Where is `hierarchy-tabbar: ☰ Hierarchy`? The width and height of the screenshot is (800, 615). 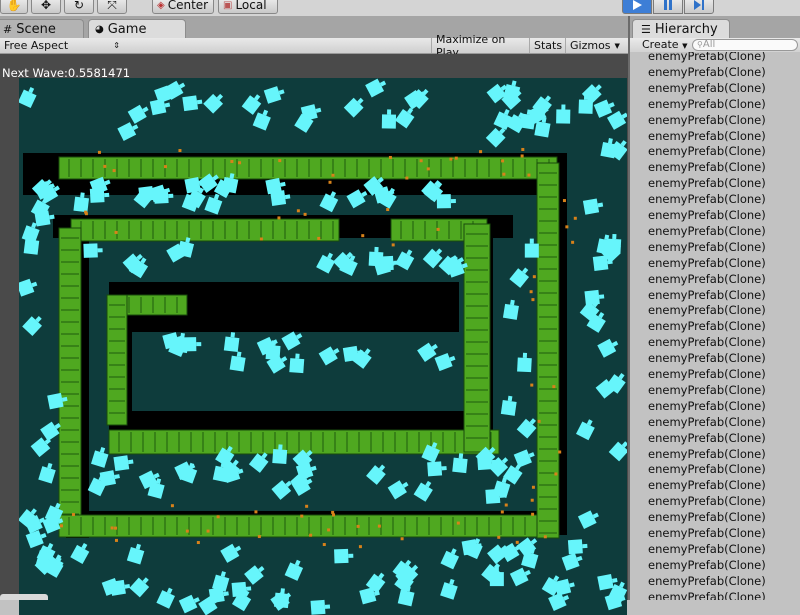 hierarchy-tabbar: ☰ Hierarchy is located at coordinates (715, 27).